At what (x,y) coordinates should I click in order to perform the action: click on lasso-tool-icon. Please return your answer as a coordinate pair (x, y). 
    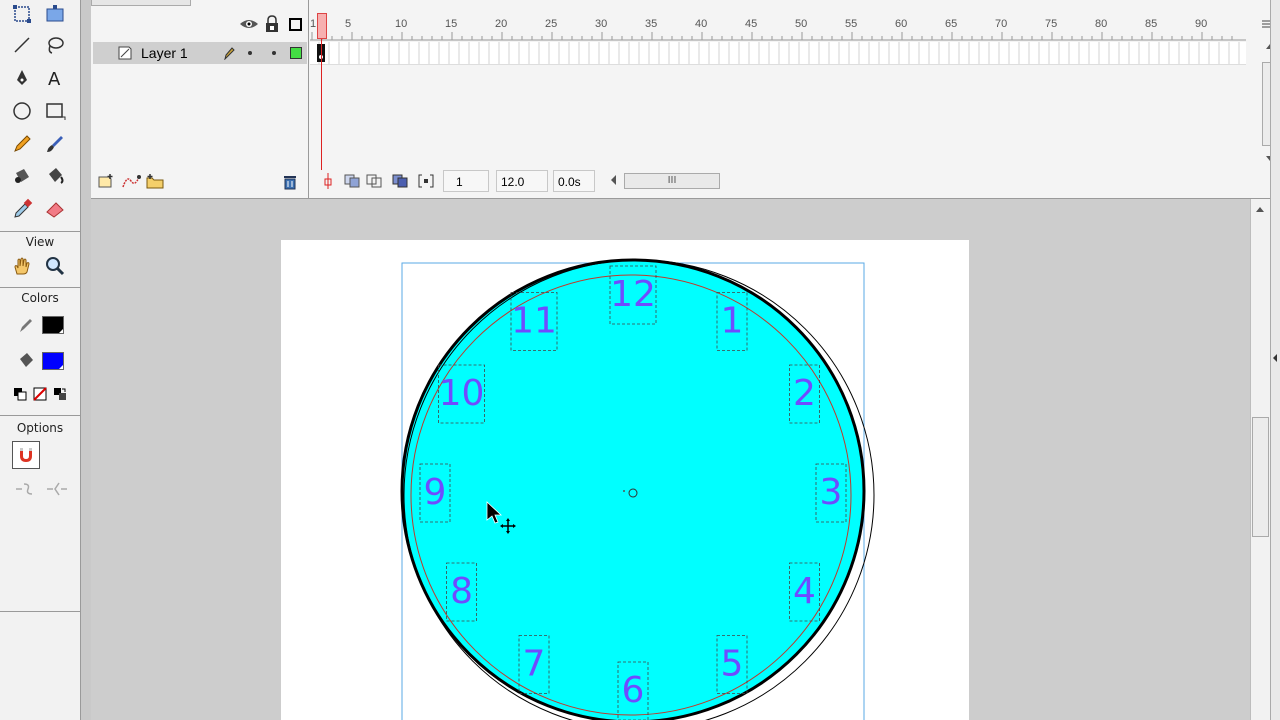
    Looking at the image, I should click on (55, 45).